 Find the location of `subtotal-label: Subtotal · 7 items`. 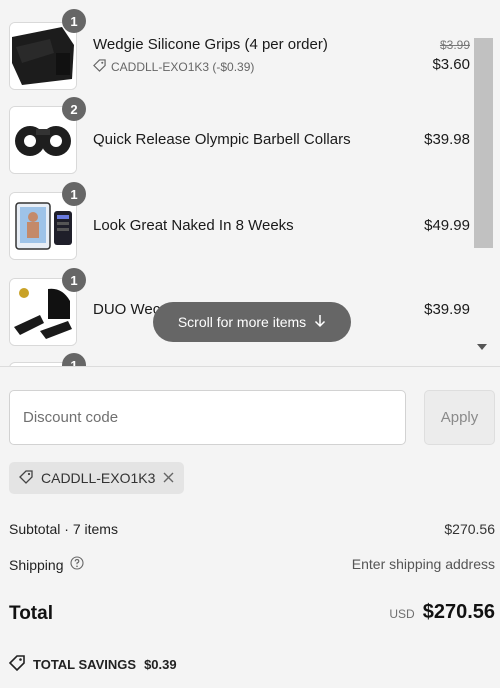

subtotal-label: Subtotal · 7 items is located at coordinates (63, 529).